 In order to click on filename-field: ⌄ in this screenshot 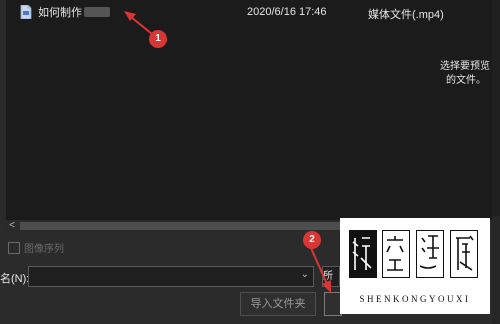, I will do `click(171, 276)`.